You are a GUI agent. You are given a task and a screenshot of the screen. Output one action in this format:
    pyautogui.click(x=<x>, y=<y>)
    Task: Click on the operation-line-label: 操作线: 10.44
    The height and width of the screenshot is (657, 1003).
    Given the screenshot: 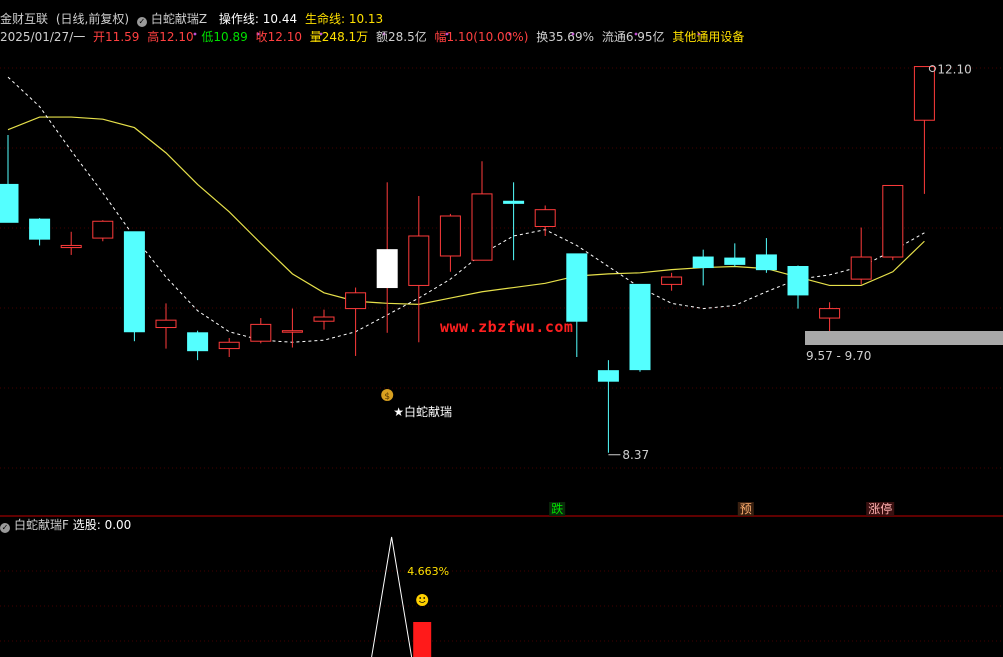 What is the action you would take?
    pyautogui.click(x=258, y=19)
    